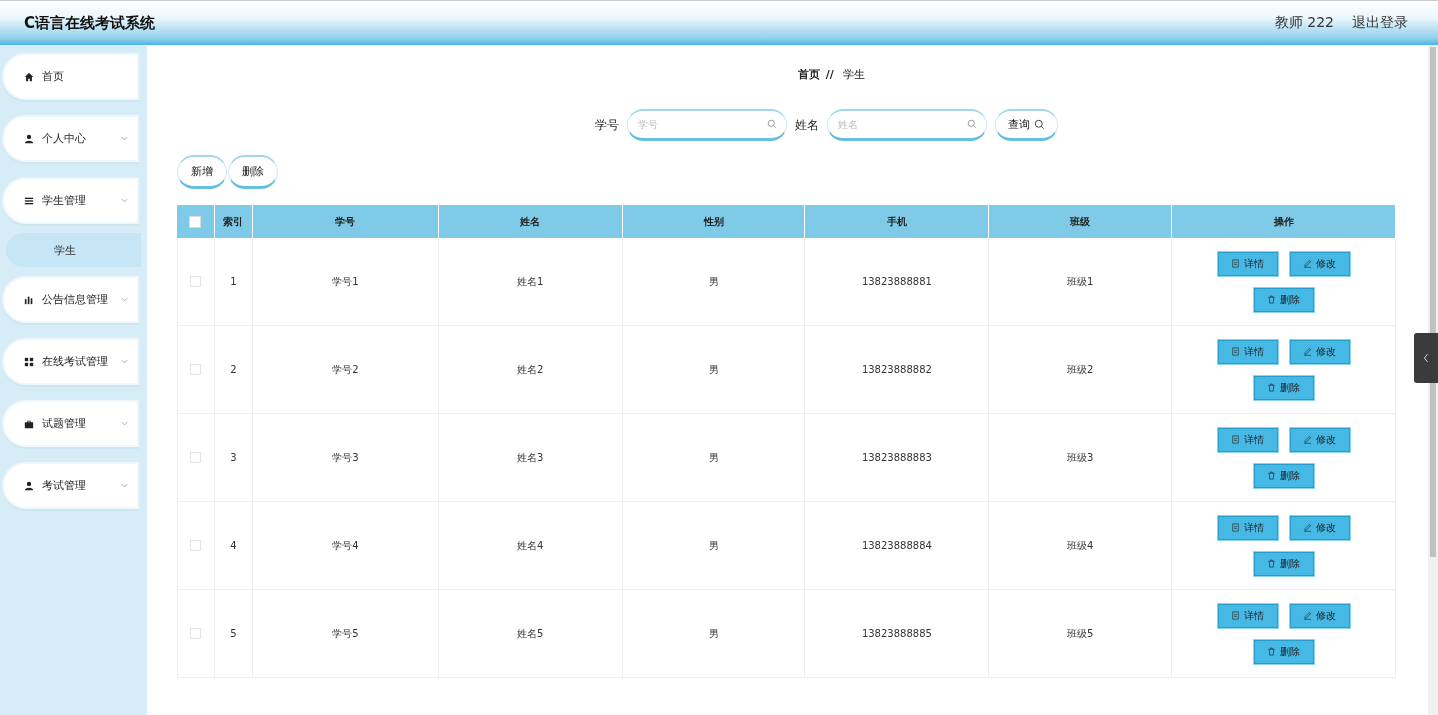  I want to click on table-cell: 姓名3, so click(530, 457).